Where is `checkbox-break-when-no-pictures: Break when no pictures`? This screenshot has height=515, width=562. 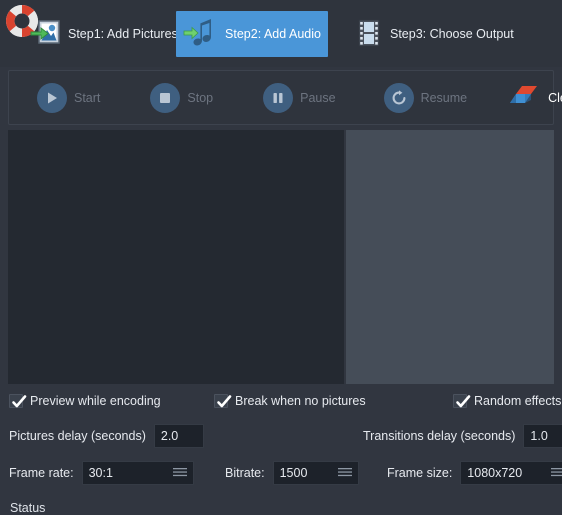
checkbox-break-when-no-pictures: Break when no pictures is located at coordinates (290, 401).